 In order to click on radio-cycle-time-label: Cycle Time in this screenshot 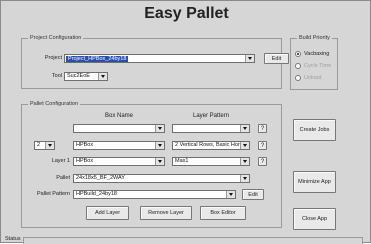, I will do `click(318, 65)`.